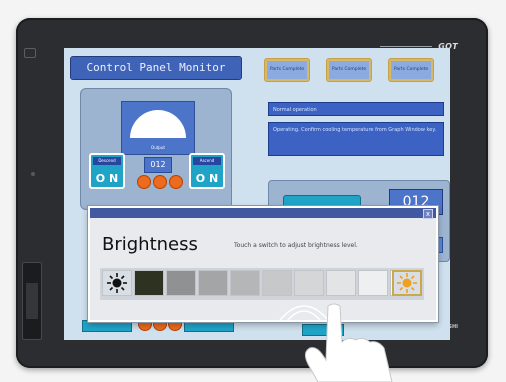 This screenshot has height=382, width=506. Describe the element at coordinates (32, 301) in the screenshot. I see `card-slot` at that location.